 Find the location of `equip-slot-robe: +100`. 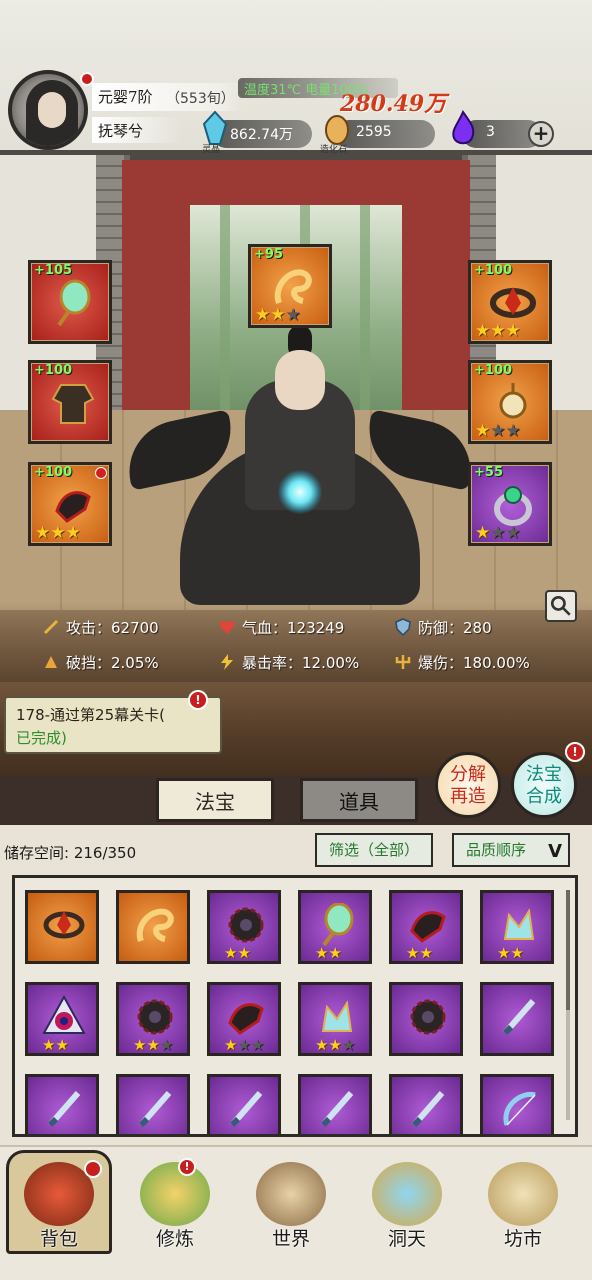

equip-slot-robe: +100 is located at coordinates (70, 402).